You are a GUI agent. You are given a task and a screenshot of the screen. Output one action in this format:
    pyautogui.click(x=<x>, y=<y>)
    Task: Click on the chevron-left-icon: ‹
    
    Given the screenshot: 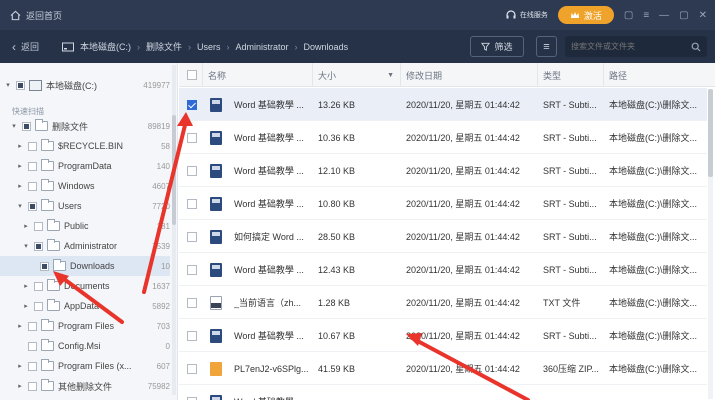 What is the action you would take?
    pyautogui.click(x=14, y=46)
    